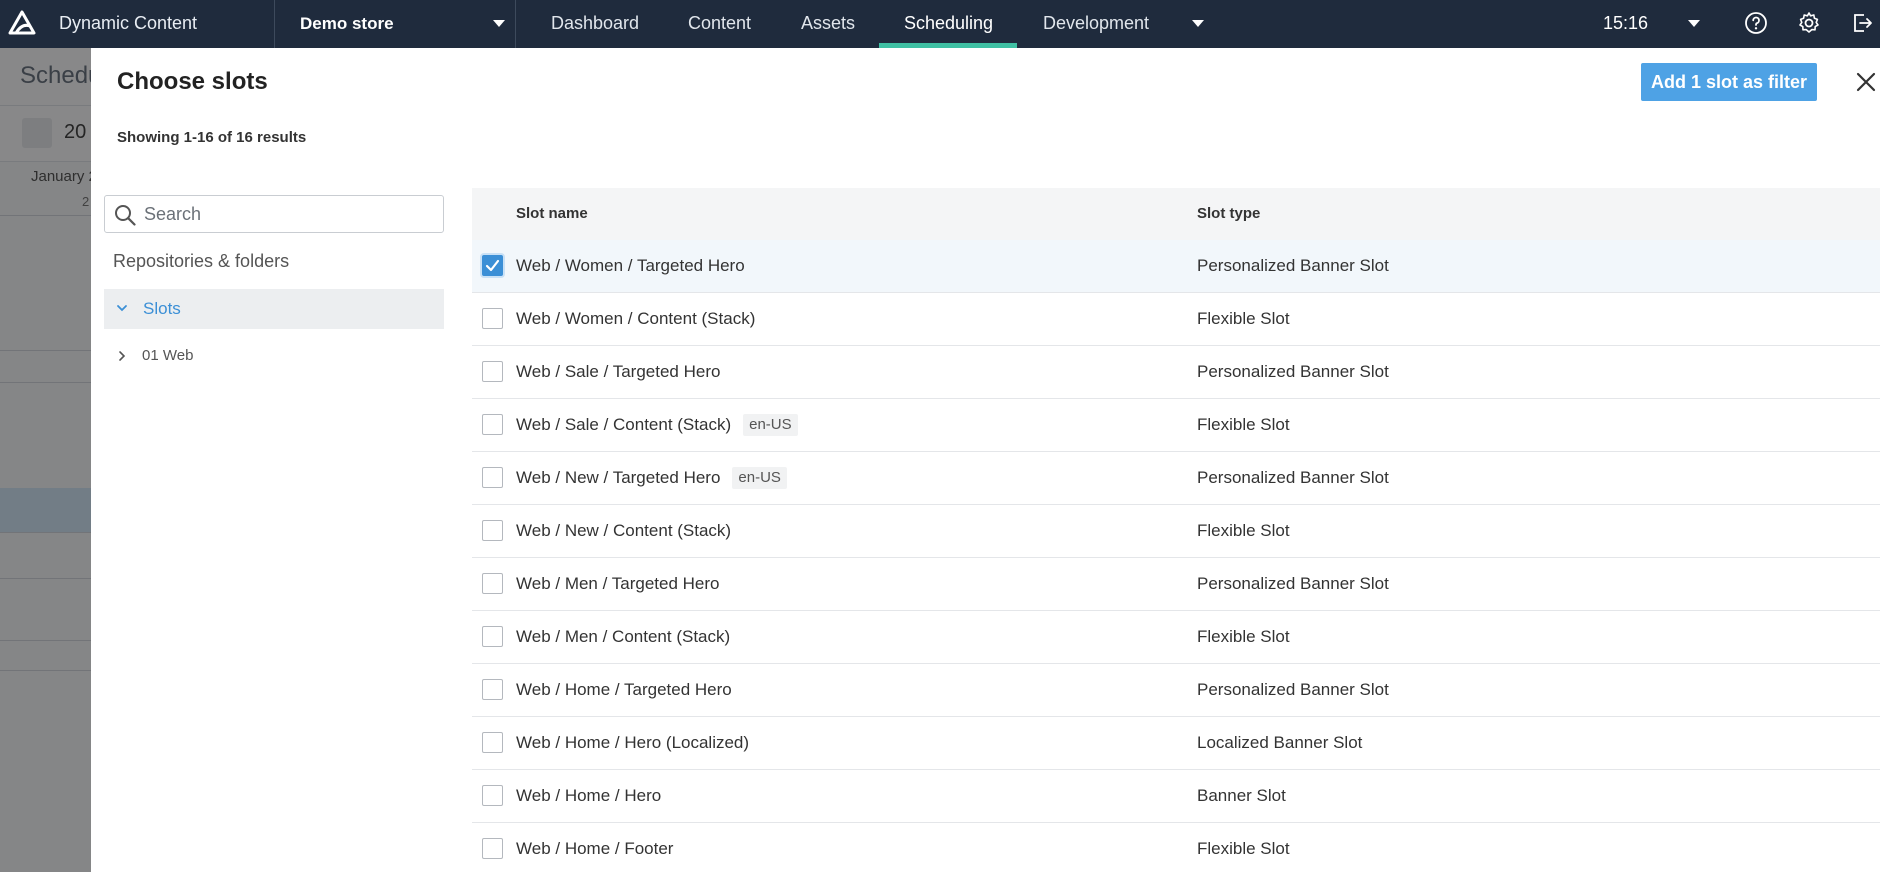 The width and height of the screenshot is (1880, 872). I want to click on table-row: Web / New / Content (Stack) Flexible Slot, so click(1176, 531).